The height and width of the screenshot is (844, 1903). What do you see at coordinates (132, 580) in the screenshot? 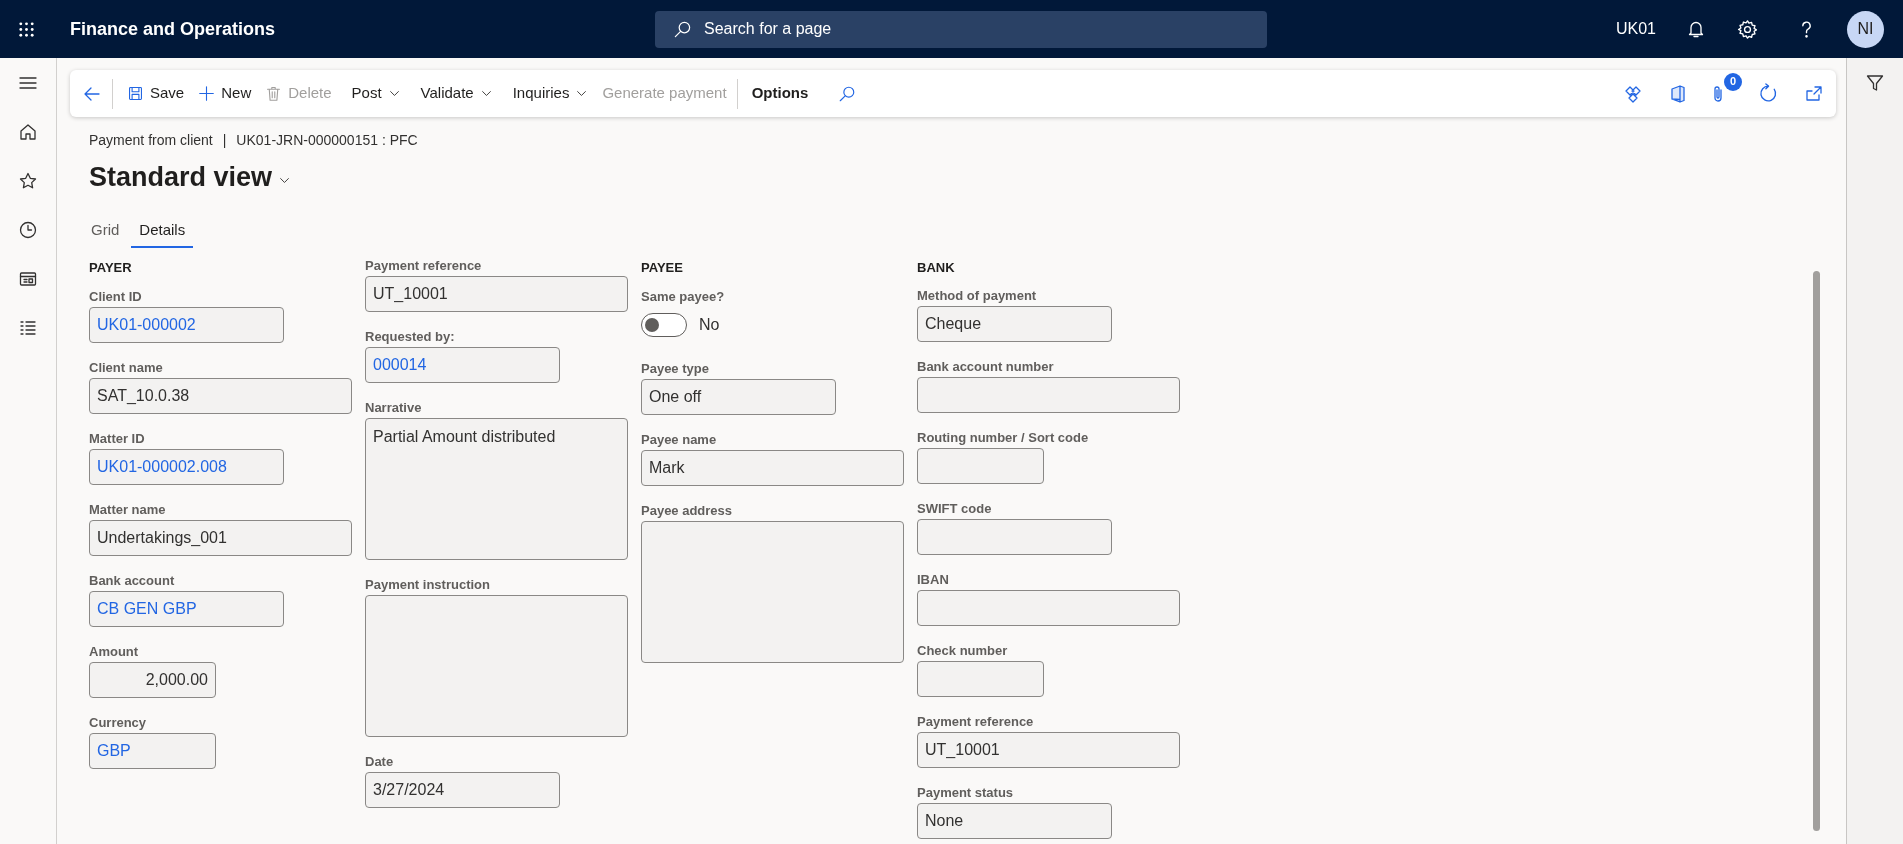
I see `field-label: Bank account` at bounding box center [132, 580].